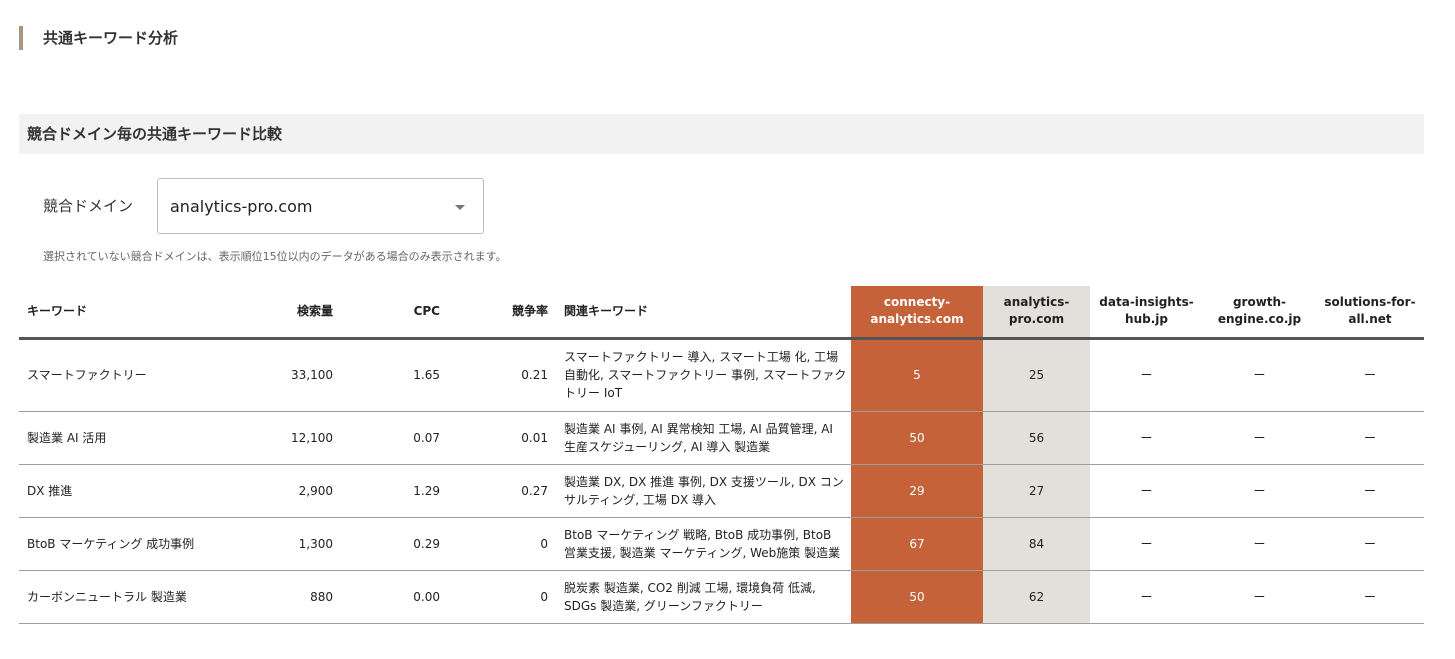 The width and height of the screenshot is (1455, 659). Describe the element at coordinates (132, 544) in the screenshot. I see `cell-keyword: BtoB マーケティング 成功事例` at that location.